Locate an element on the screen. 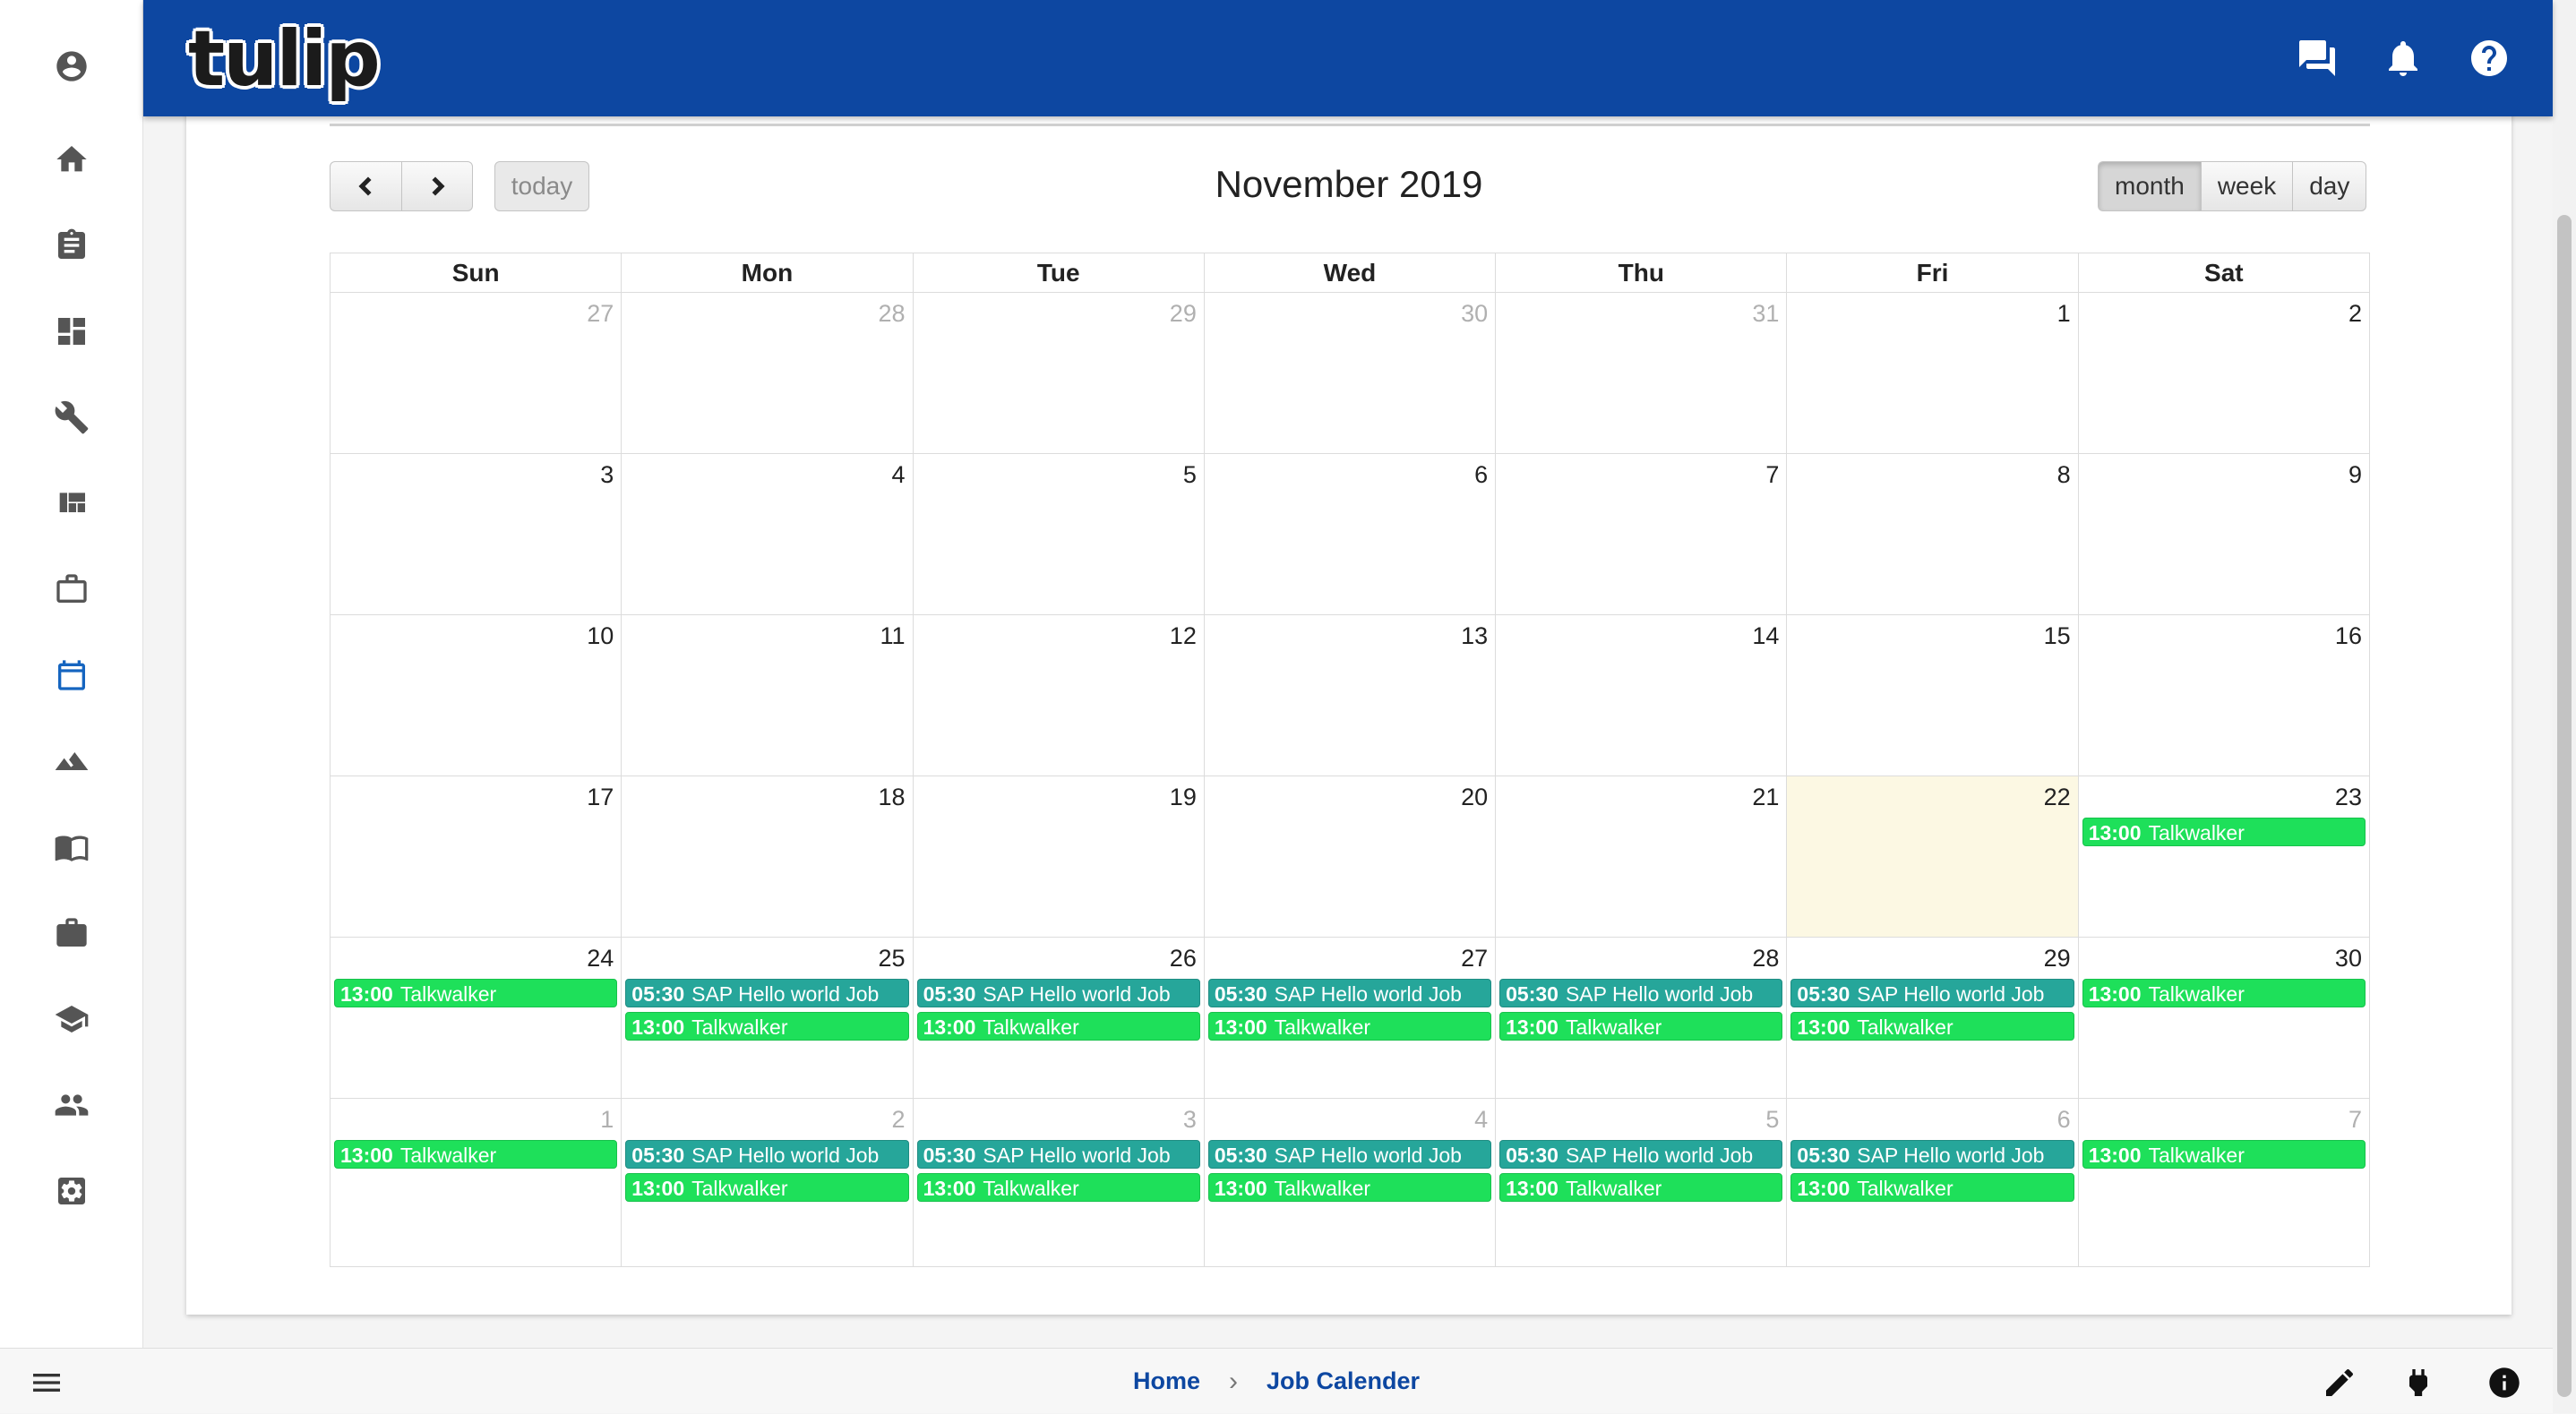 This screenshot has width=2576, height=1414. day-cell: 12 is located at coordinates (1059, 695).